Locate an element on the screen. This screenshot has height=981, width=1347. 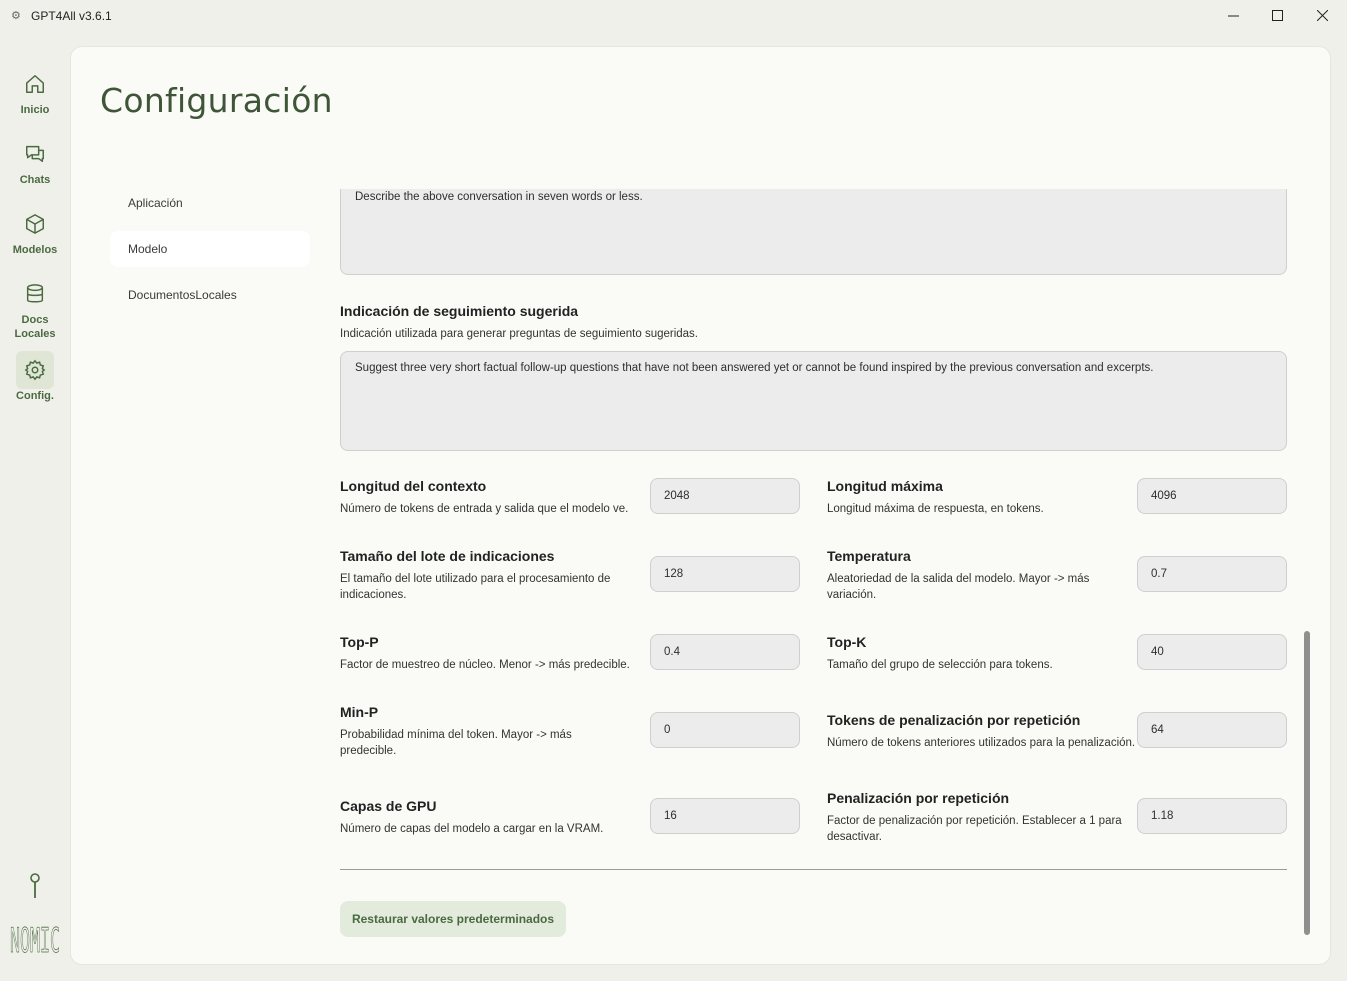
max-length-label: Longitud máxima is located at coordinates (885, 486).